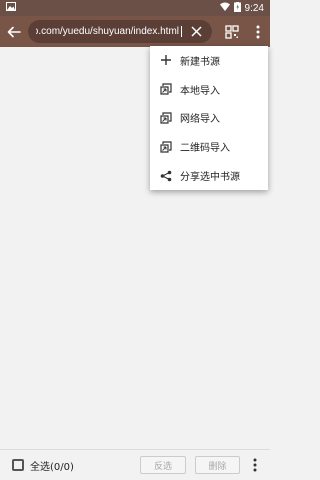  Describe the element at coordinates (217, 465) in the screenshot. I see `delete-button: 删除` at that location.